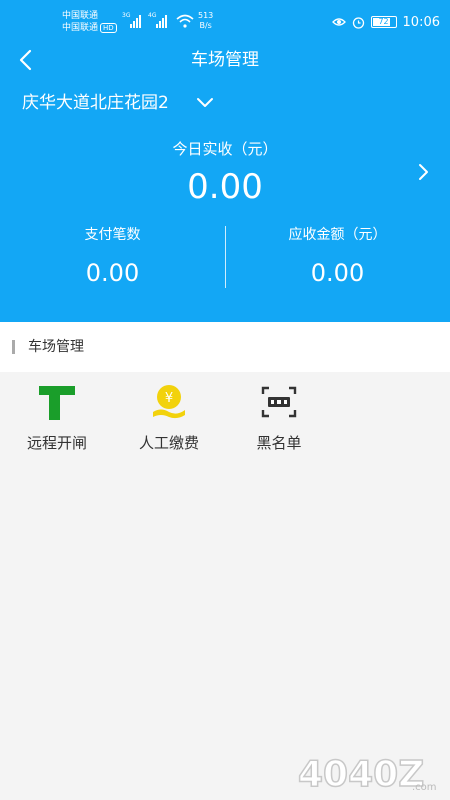 The width and height of the screenshot is (450, 800). What do you see at coordinates (424, 787) in the screenshot?
I see `watermark-suffix: .com` at bounding box center [424, 787].